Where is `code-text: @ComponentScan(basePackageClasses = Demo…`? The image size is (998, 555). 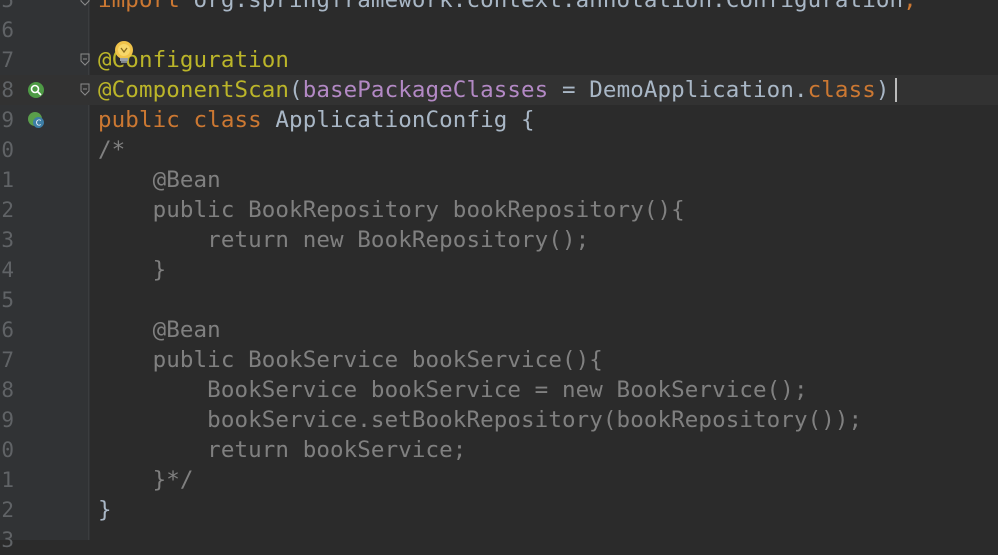
code-text: @ComponentScan(basePackageClasses = Demo… is located at coordinates (494, 90).